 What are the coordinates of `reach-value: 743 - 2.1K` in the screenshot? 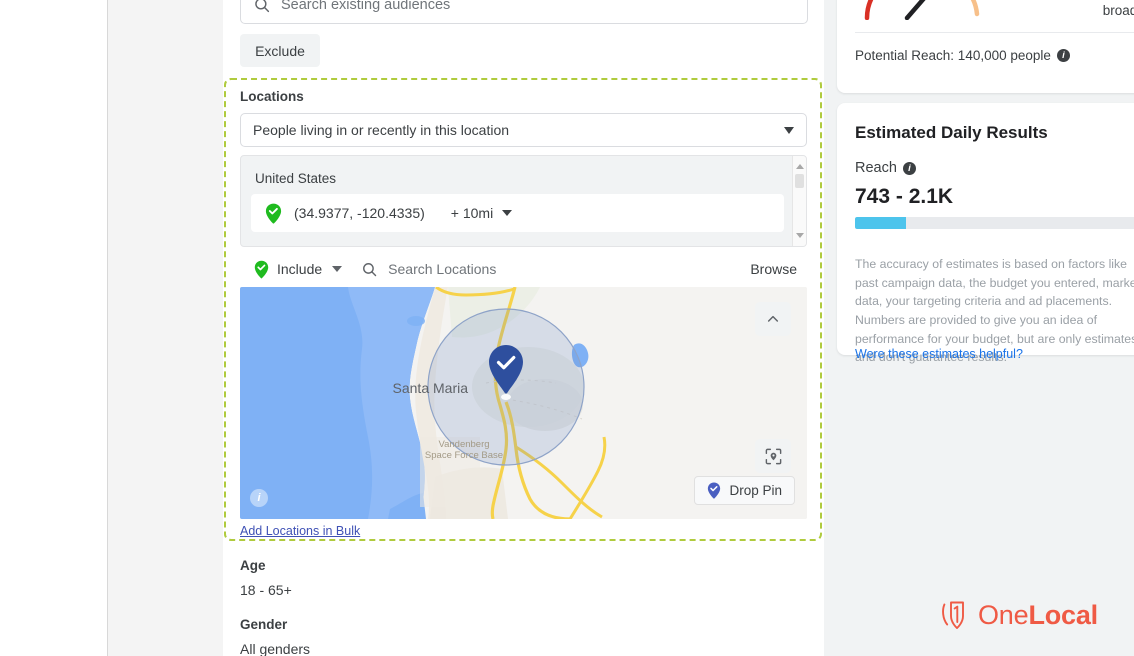 It's located at (904, 196).